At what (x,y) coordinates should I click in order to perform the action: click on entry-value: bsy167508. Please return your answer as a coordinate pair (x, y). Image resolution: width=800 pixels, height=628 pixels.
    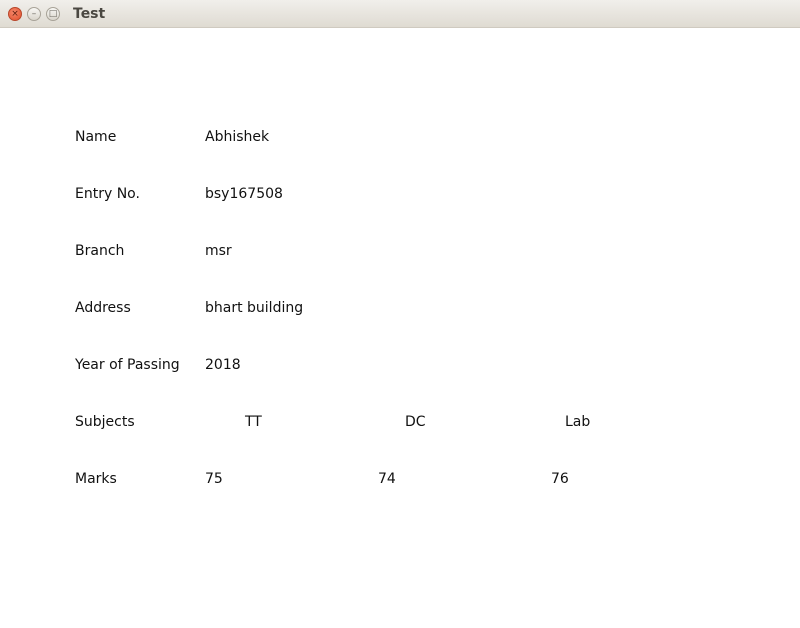
    Looking at the image, I should click on (244, 194).